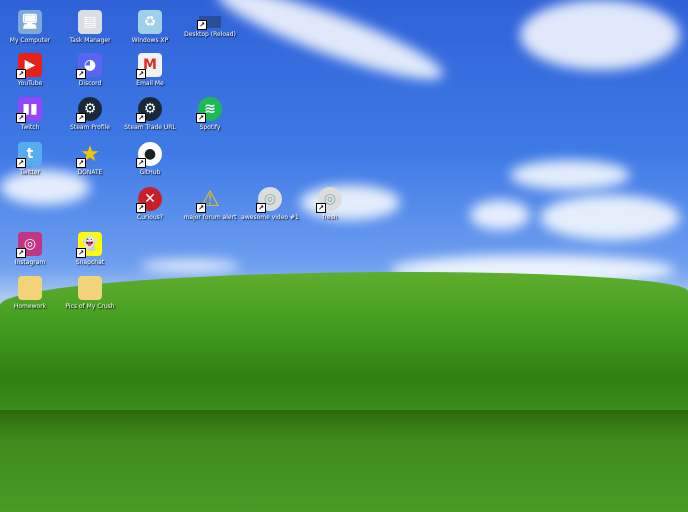 Image resolution: width=688 pixels, height=512 pixels. Describe the element at coordinates (30, 22) in the screenshot. I see `computer-icon: 🖥` at that location.